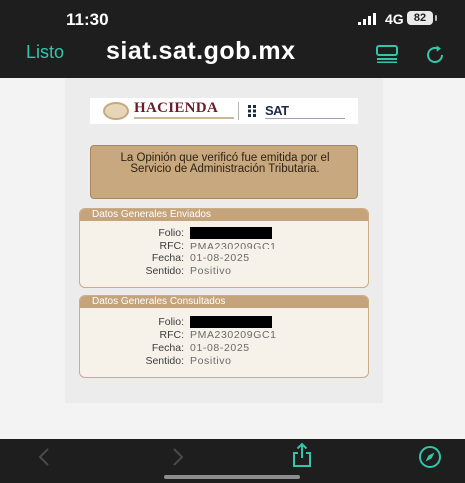 This screenshot has height=483, width=465. I want to click on consulted-panel-title: Datos Generales Consultados, so click(224, 302).